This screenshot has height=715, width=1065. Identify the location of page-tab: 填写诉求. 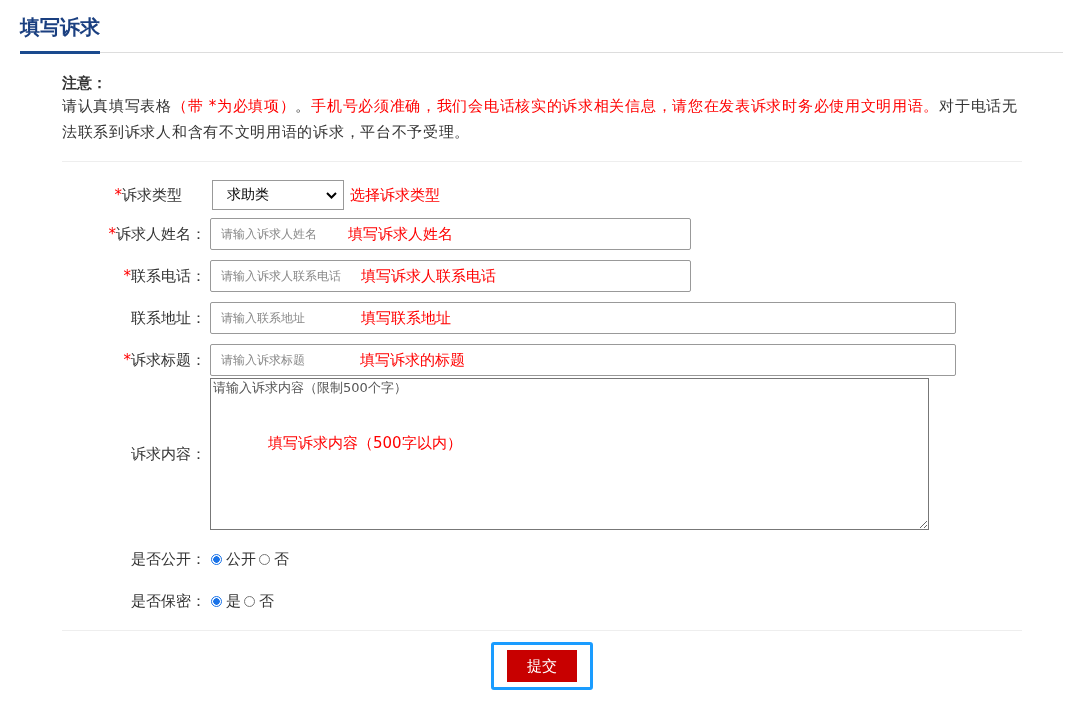
(60, 34).